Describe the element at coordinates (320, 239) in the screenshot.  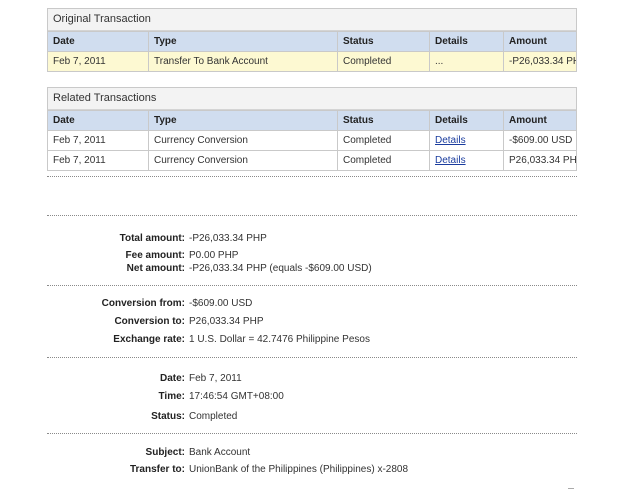
I see `total-amount-row: Total amount: -P26,033.34 PHP` at that location.